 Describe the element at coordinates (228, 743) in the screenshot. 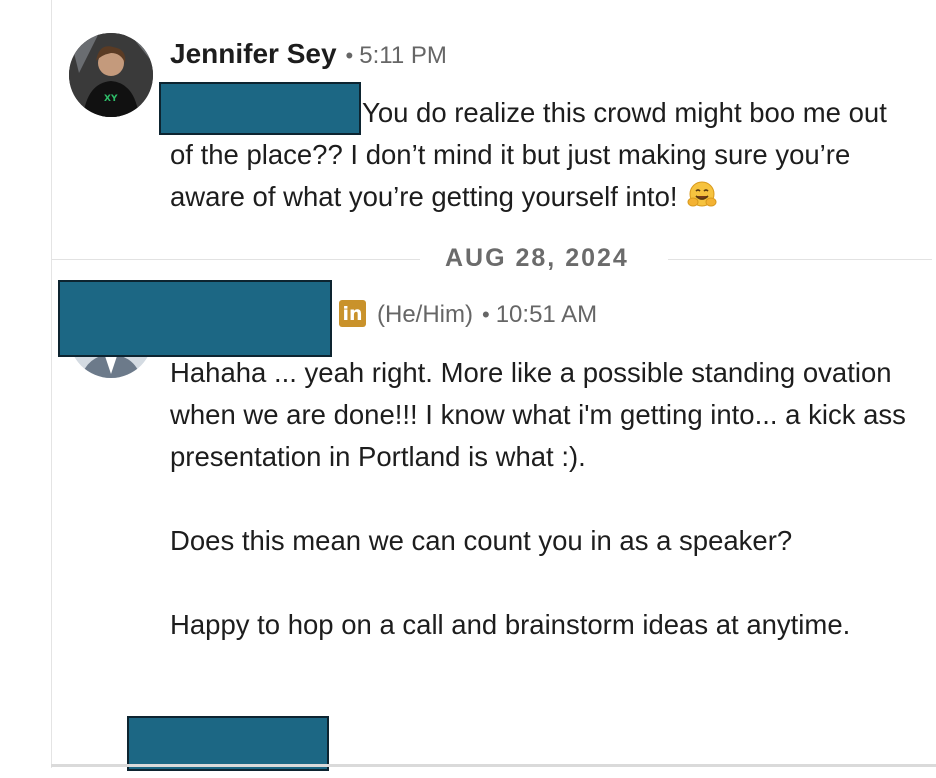

I see `redacted-signature` at that location.